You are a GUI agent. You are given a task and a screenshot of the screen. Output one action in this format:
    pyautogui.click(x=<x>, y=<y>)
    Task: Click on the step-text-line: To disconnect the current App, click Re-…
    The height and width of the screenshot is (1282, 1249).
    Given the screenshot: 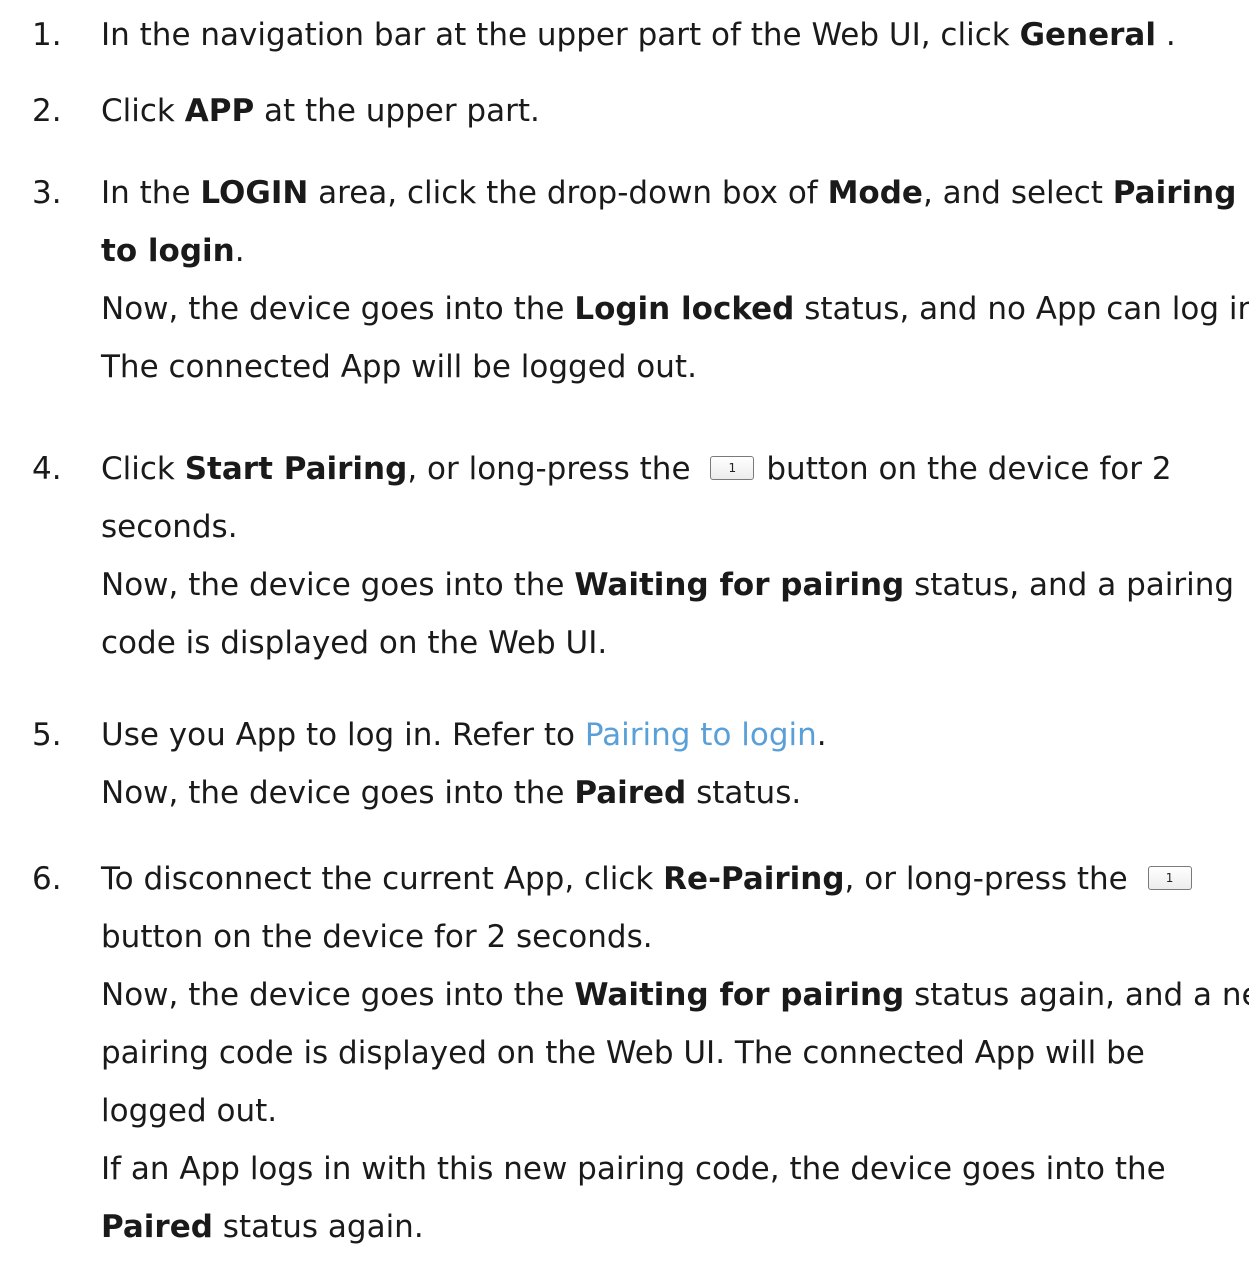 What is the action you would take?
    pyautogui.click(x=671, y=879)
    